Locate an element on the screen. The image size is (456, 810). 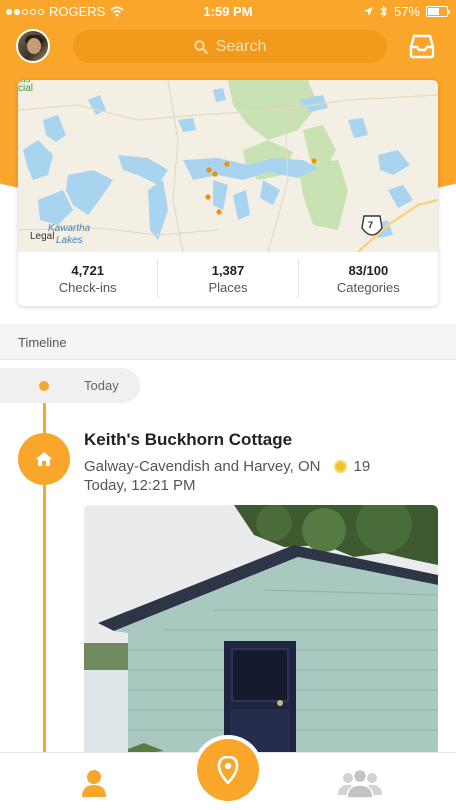
stat-categories: 83/100 Categories is located at coordinates (368, 279).